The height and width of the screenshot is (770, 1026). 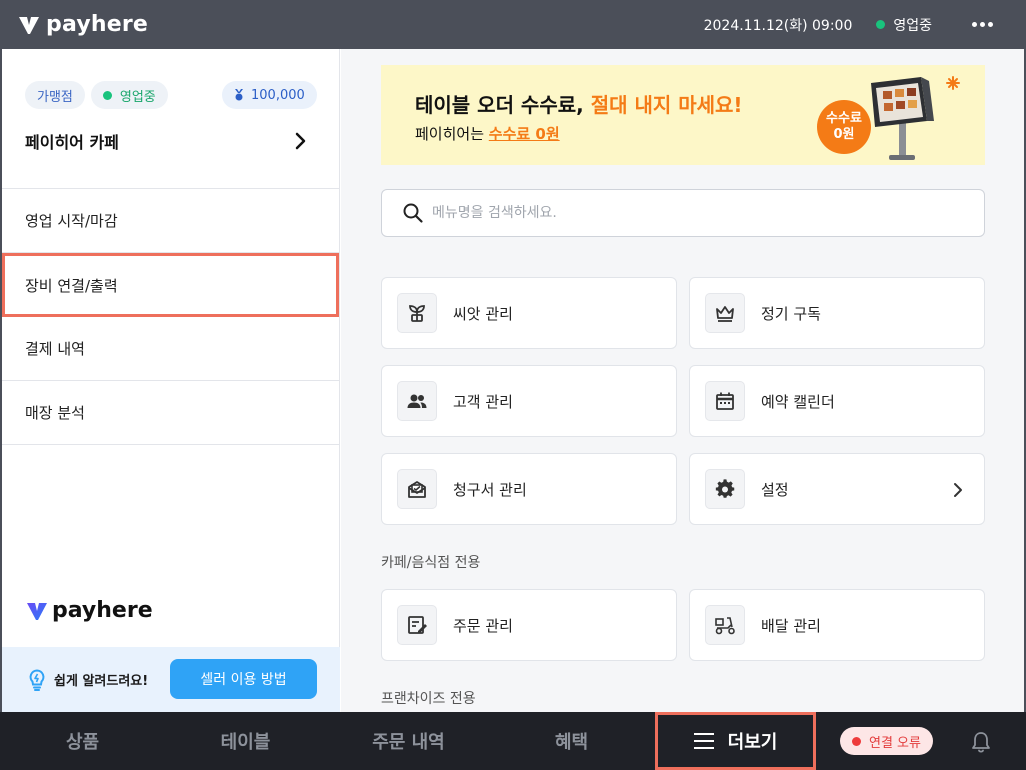 What do you see at coordinates (243, 679) in the screenshot?
I see `seller-guide-button: 셀러 이용 방법` at bounding box center [243, 679].